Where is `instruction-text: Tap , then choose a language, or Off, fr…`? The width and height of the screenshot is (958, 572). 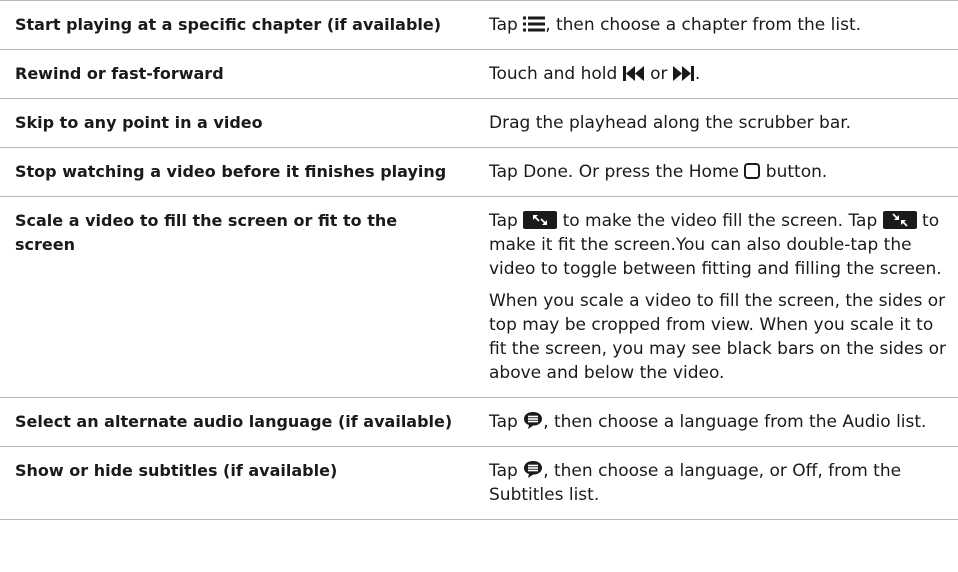
instruction-text: Tap , then choose a language, or Off, fr… is located at coordinates (695, 482).